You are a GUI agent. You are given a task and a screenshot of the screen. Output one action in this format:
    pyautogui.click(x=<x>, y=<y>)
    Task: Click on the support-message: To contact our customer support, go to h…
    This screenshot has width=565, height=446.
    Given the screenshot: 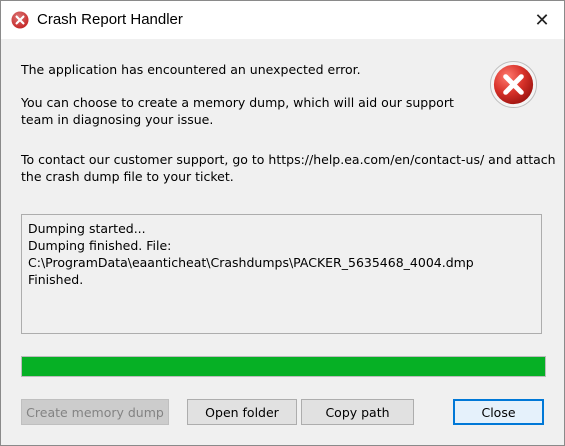 What is the action you would take?
    pyautogui.click(x=288, y=168)
    